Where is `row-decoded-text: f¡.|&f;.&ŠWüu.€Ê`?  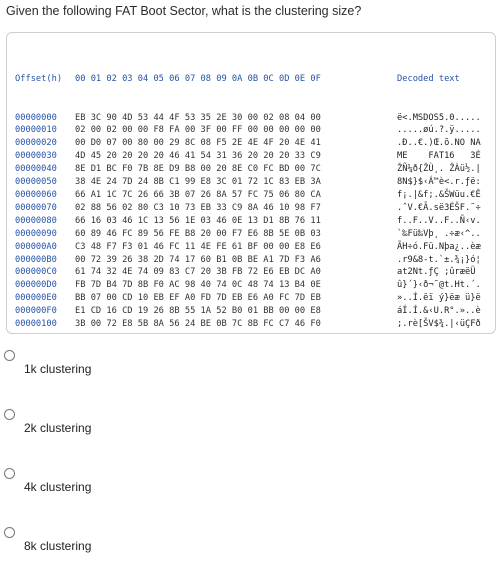 row-decoded-text: f¡.|&f;.&ŠWüu.€Ê is located at coordinates (439, 194).